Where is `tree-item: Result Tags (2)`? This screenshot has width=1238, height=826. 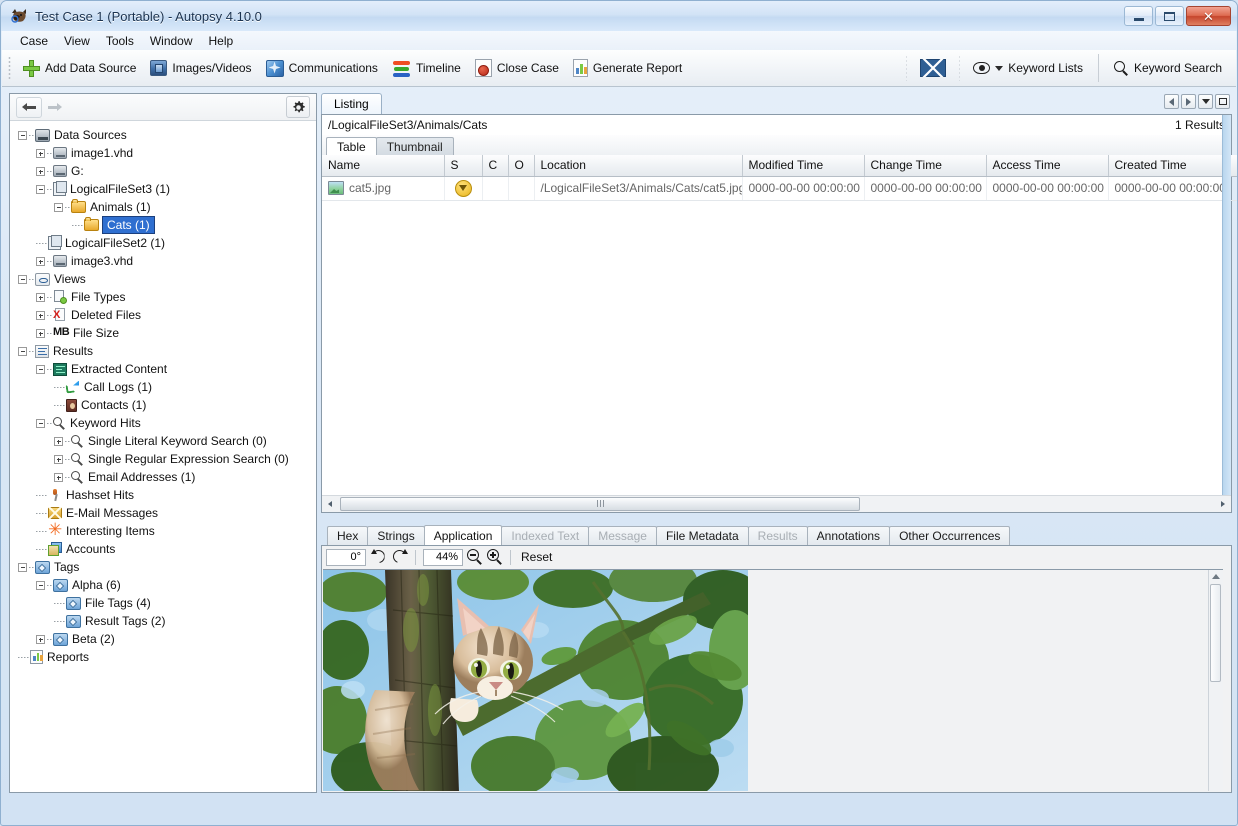 tree-item: Result Tags (2) is located at coordinates (163, 621).